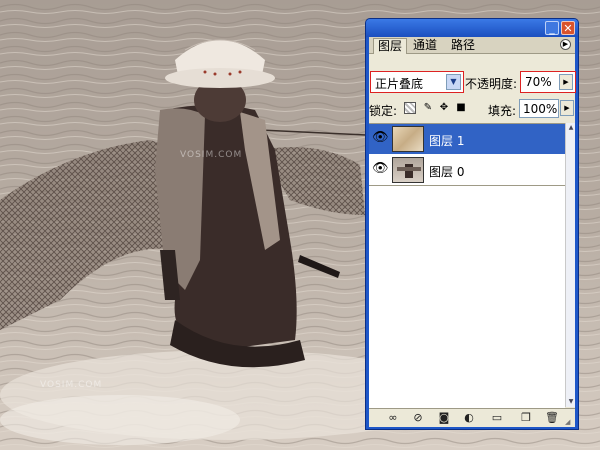  I want to click on fill-slider-arrow-icon: ▶, so click(567, 108).